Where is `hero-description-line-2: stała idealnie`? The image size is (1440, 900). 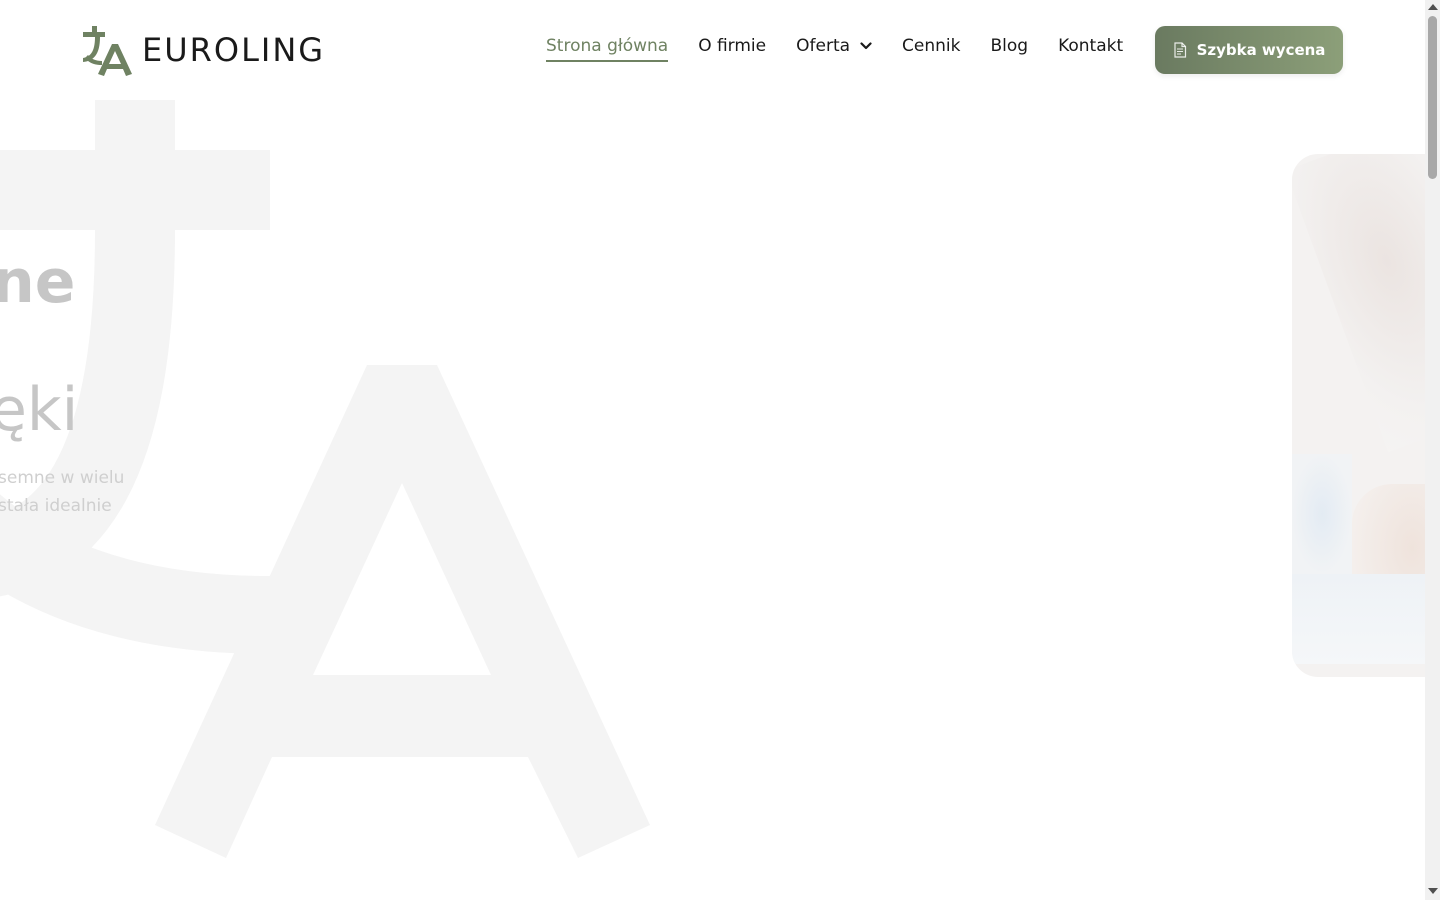
hero-description-line-2: stała idealnie is located at coordinates (56, 506).